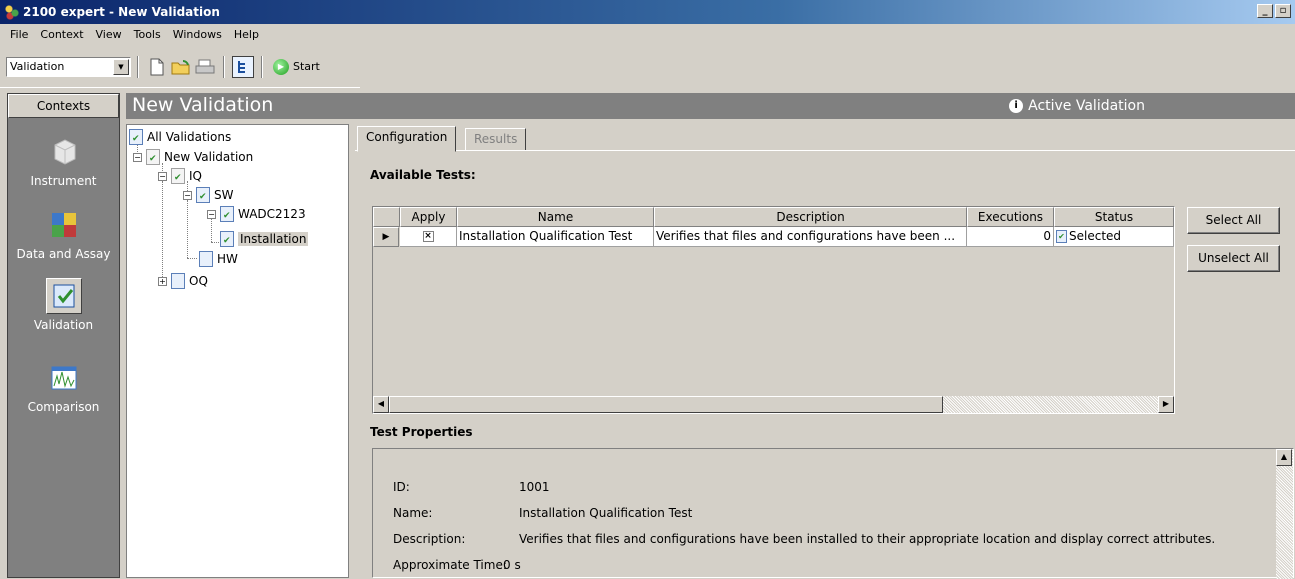 This screenshot has width=1295, height=579. I want to click on app-icon, so click(12, 12).